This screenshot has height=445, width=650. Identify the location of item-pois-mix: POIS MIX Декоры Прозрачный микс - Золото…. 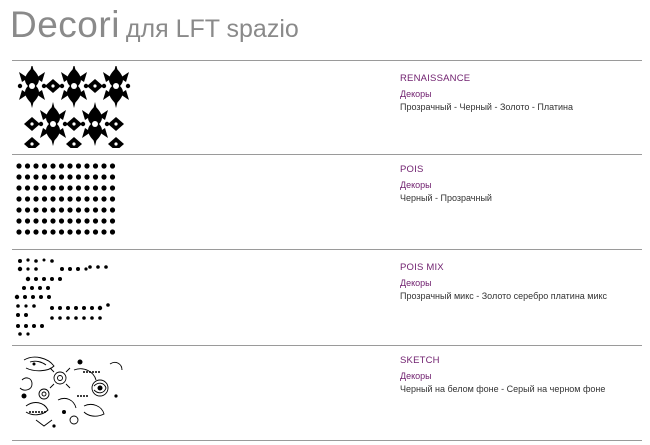
(522, 281).